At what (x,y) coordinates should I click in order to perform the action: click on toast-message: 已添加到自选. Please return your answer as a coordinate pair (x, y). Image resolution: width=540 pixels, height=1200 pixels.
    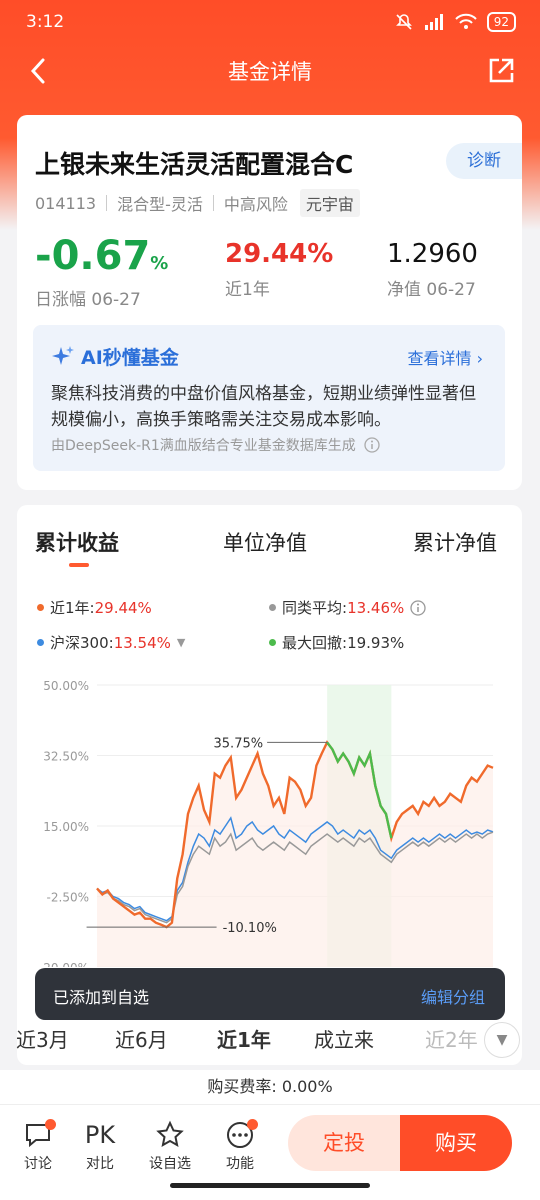
    Looking at the image, I should click on (101, 997).